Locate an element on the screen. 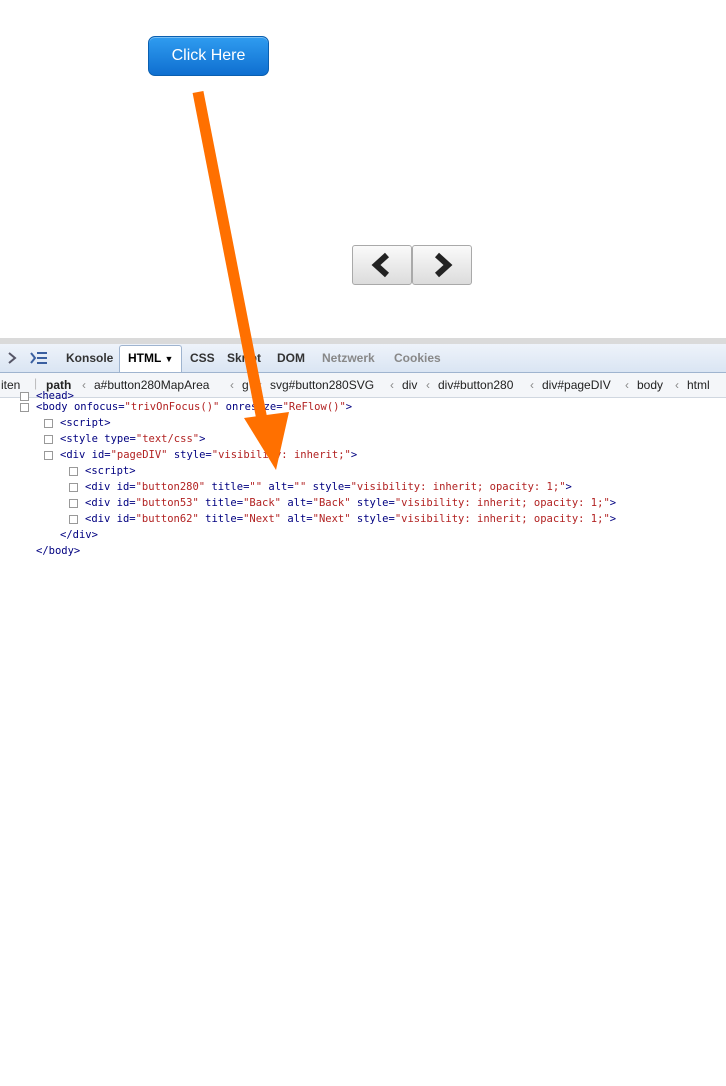 The width and height of the screenshot is (726, 1086). dropdown-arrow-icon: ▼ is located at coordinates (168, 359).